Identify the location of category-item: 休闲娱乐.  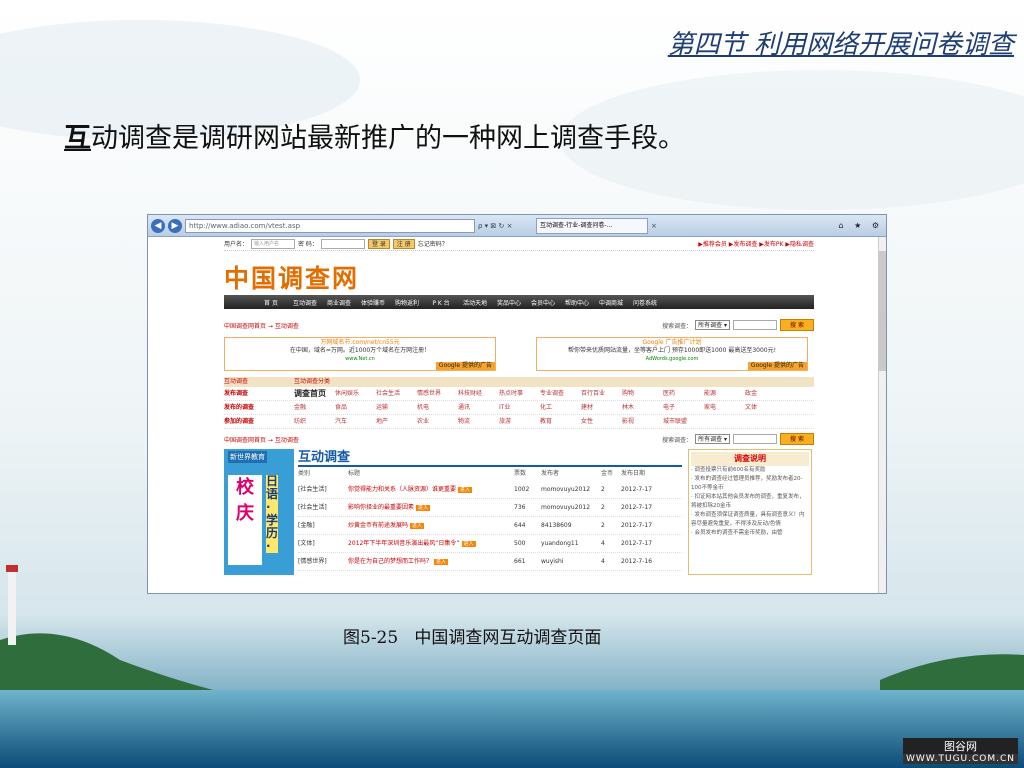
(355, 393).